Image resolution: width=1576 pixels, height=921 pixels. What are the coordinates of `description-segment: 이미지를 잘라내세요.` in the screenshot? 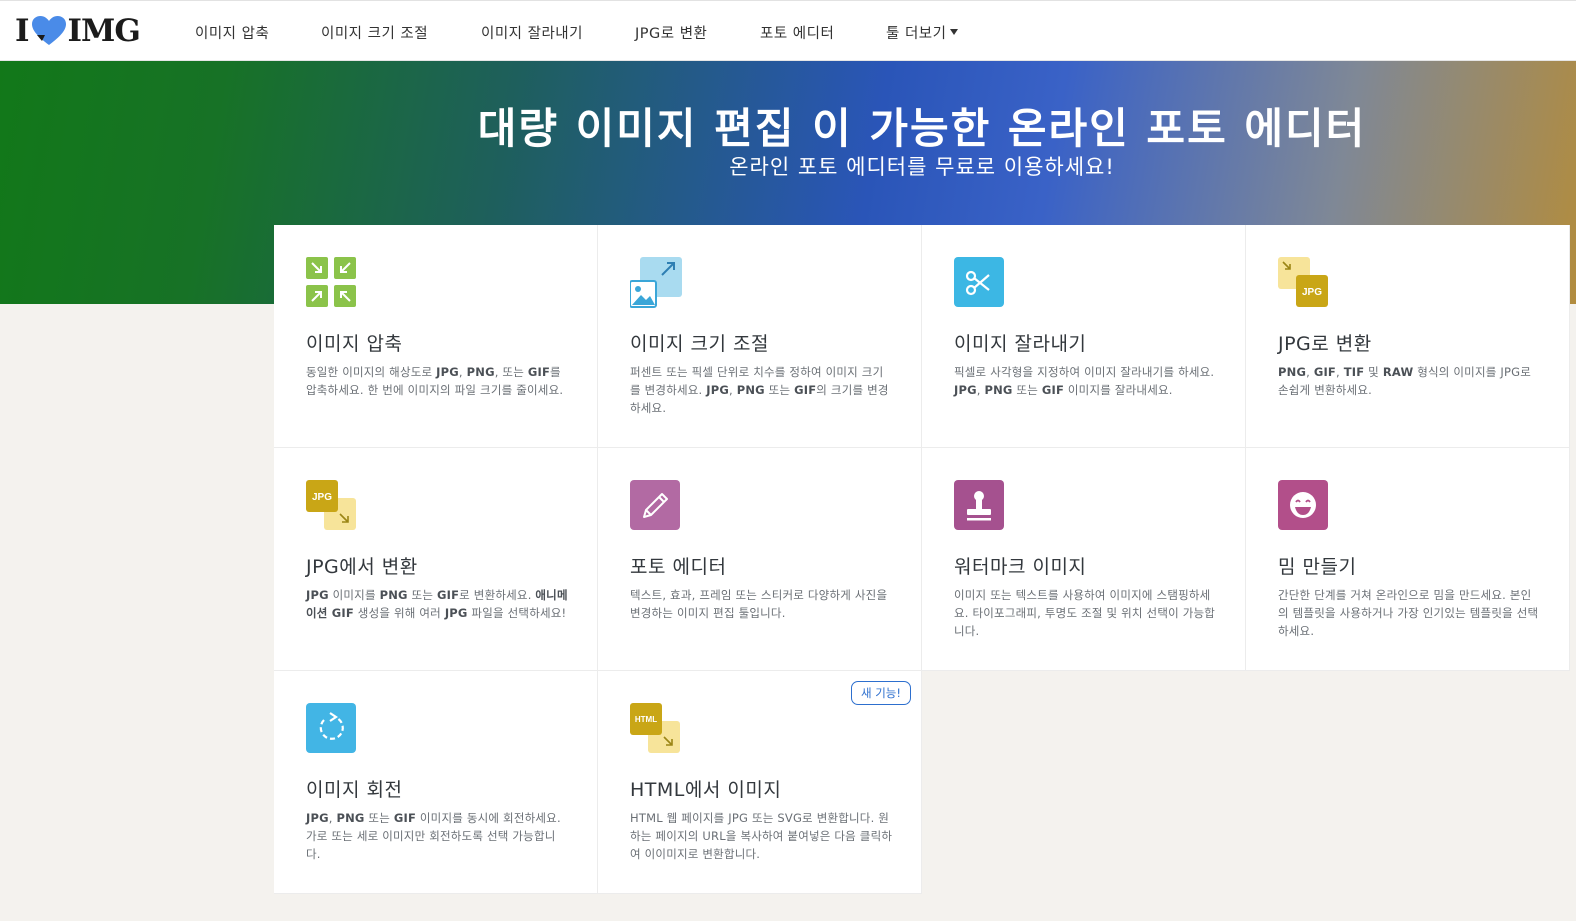 It's located at (1118, 390).